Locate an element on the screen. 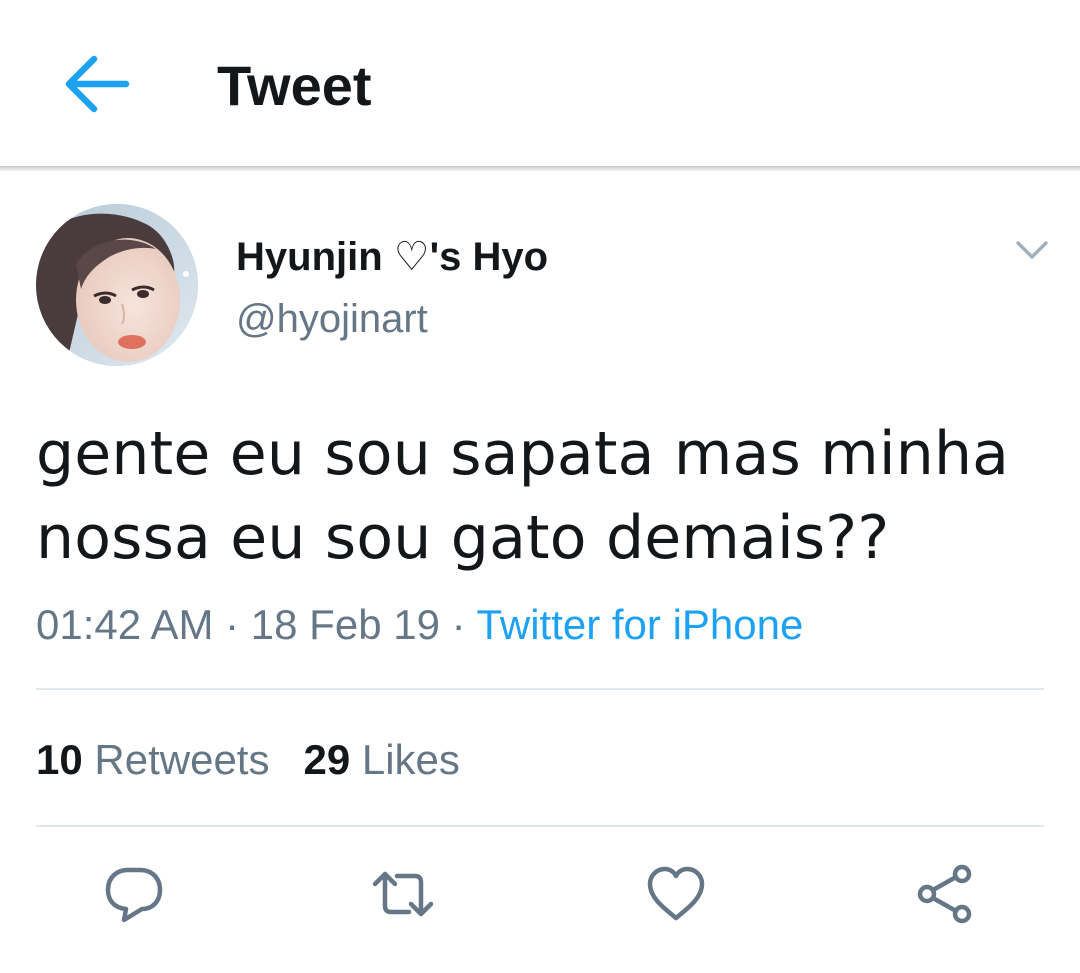  tweet-stats: 10 Retweets 29 Likes is located at coordinates (248, 760).